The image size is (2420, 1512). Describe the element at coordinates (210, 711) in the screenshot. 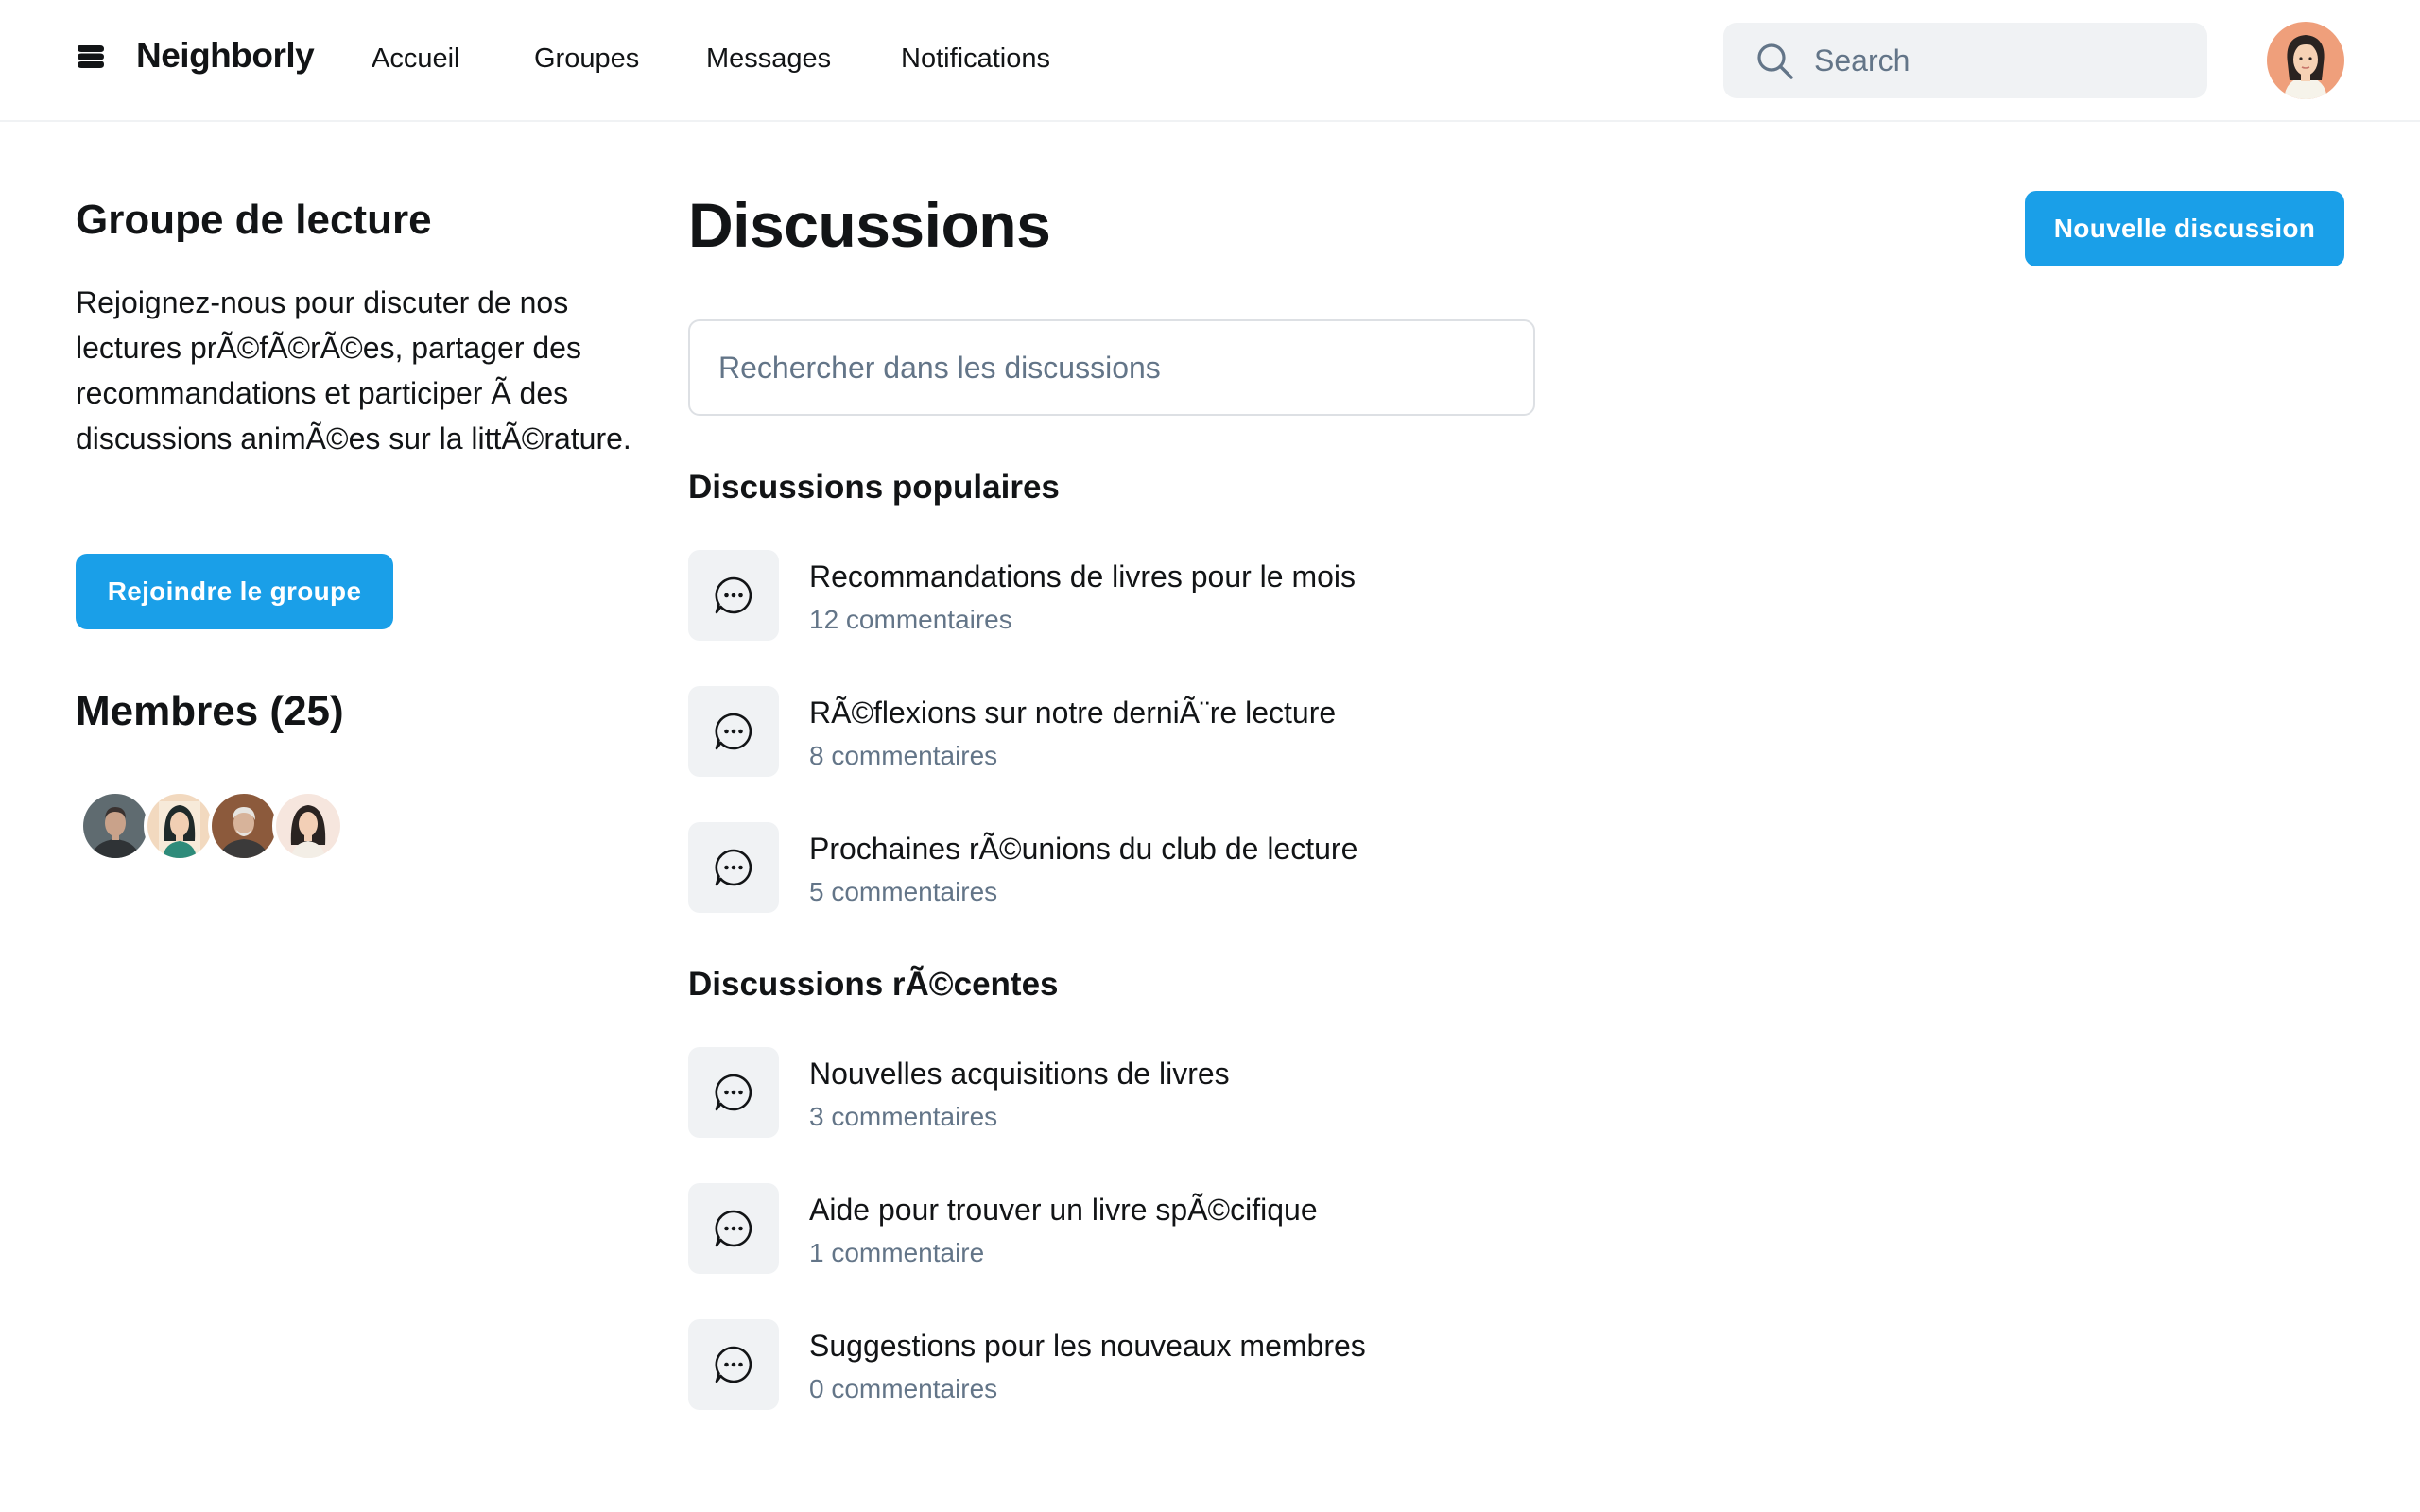

I see `members-title: Membres (25)` at that location.